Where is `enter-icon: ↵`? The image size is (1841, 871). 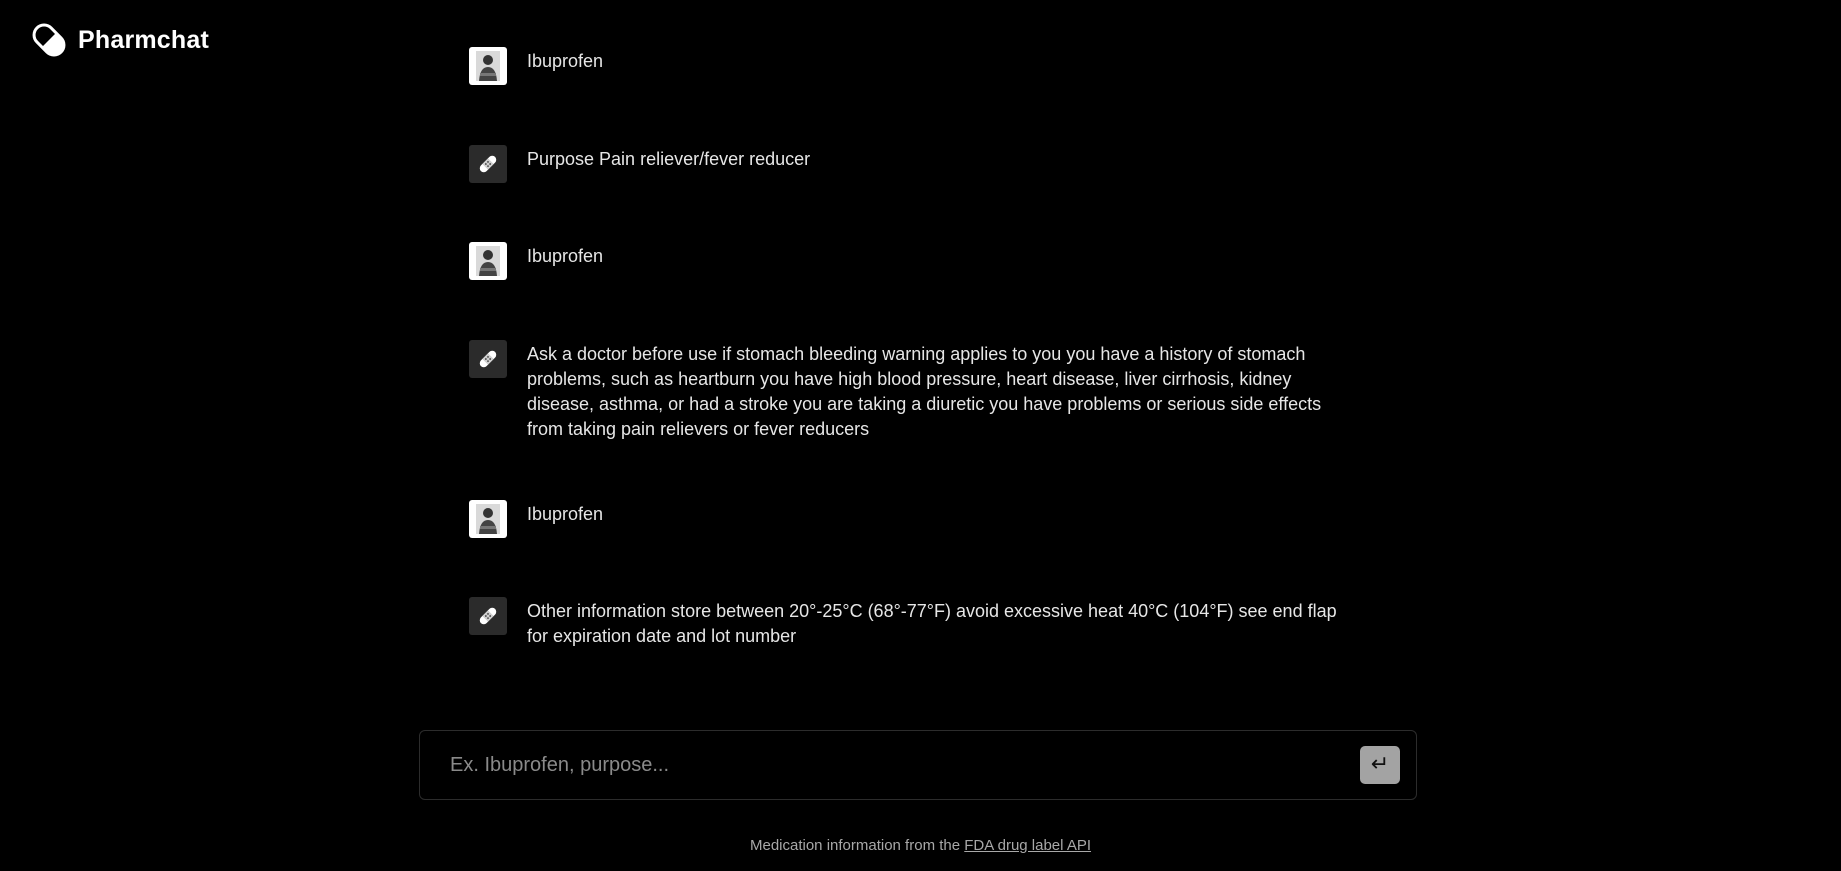
enter-icon: ↵ is located at coordinates (1380, 764).